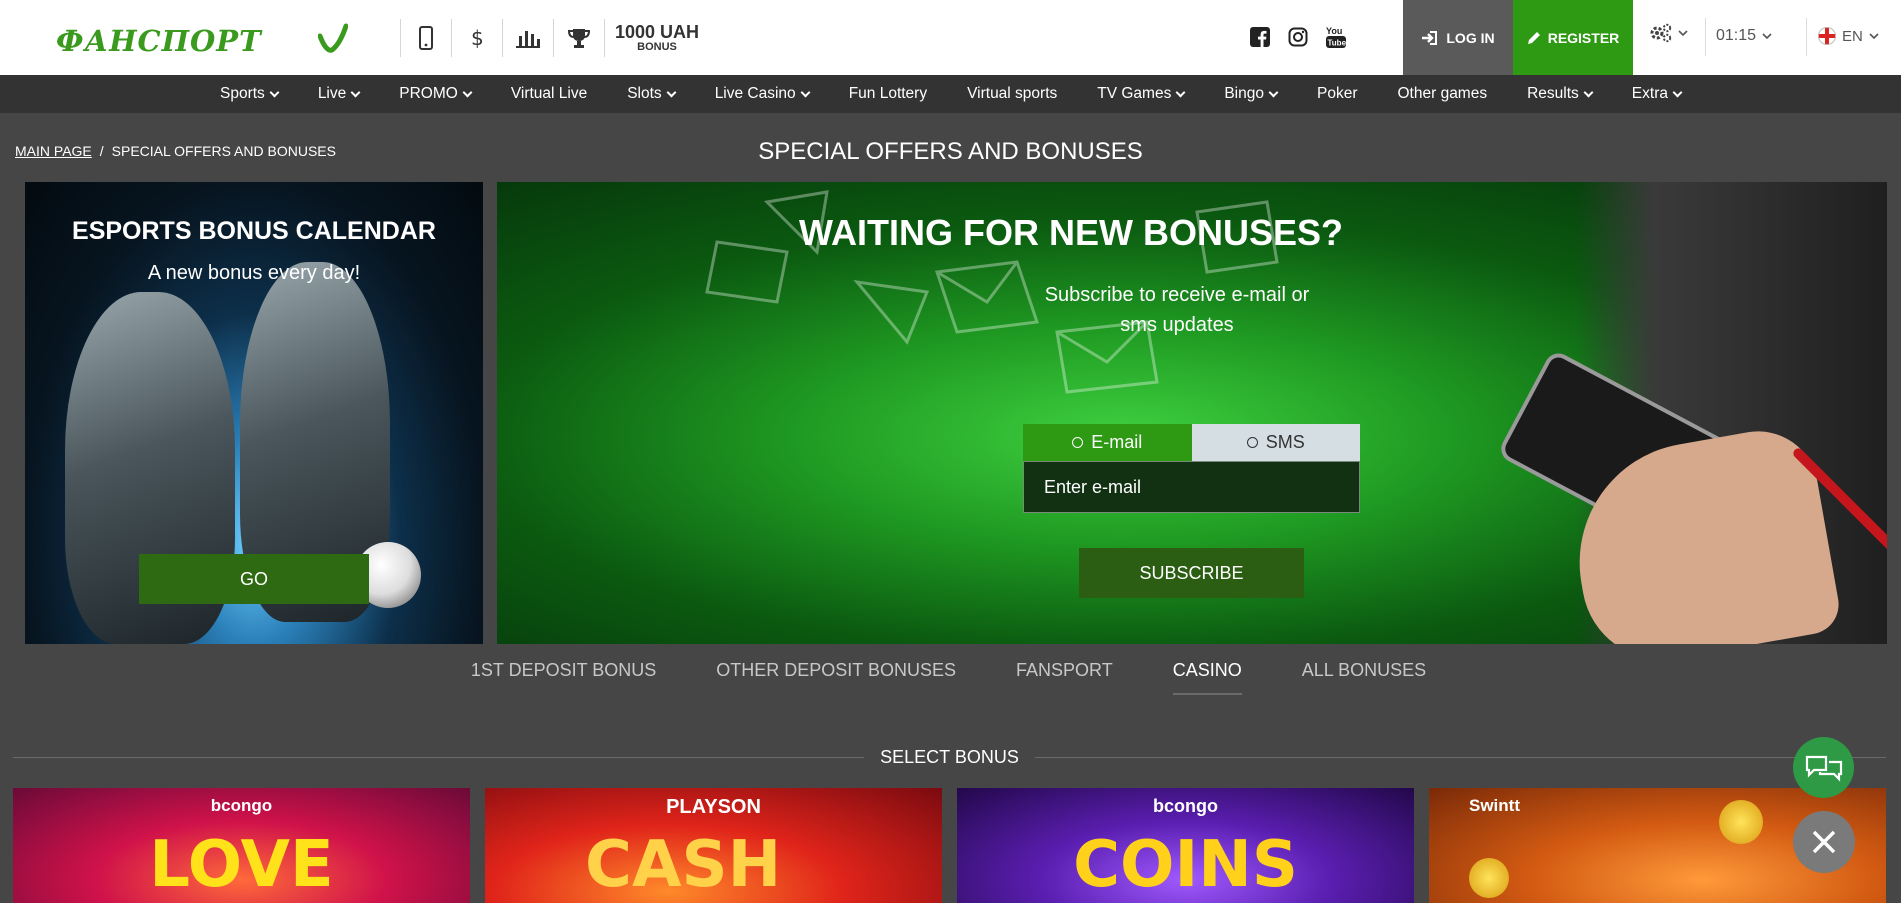 Image resolution: width=1901 pixels, height=903 pixels. I want to click on nav-item-label: Fun Lottery, so click(888, 93).